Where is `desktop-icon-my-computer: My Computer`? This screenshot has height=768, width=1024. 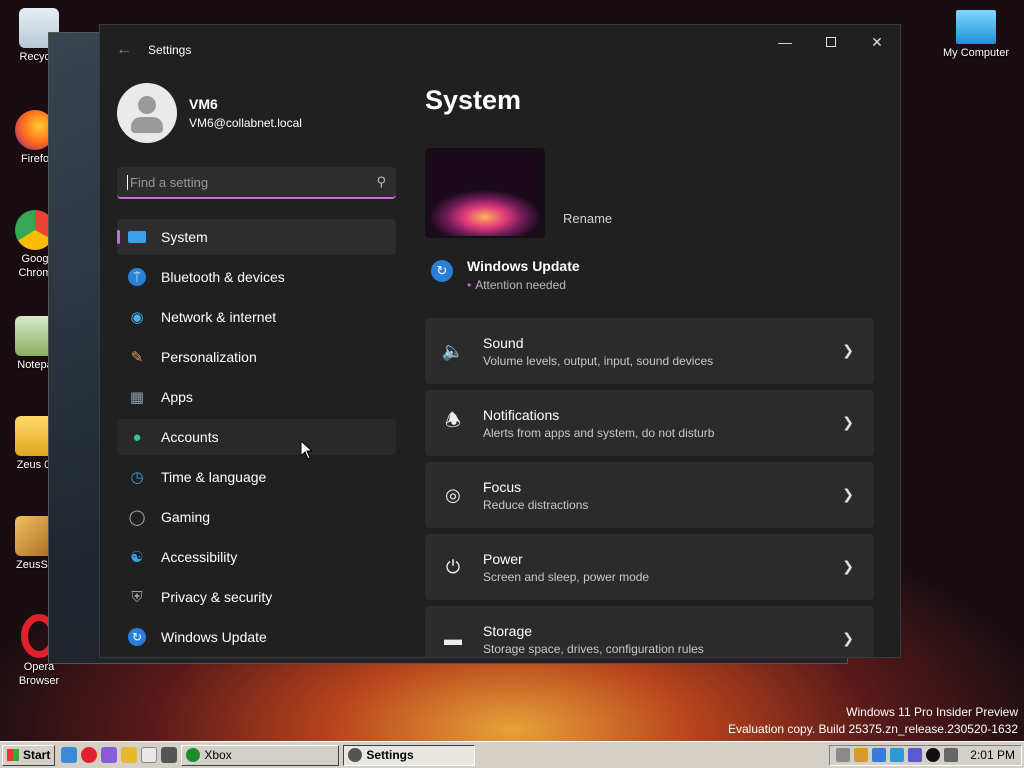
desktop-icon-my-computer: My Computer is located at coordinates (976, 35).